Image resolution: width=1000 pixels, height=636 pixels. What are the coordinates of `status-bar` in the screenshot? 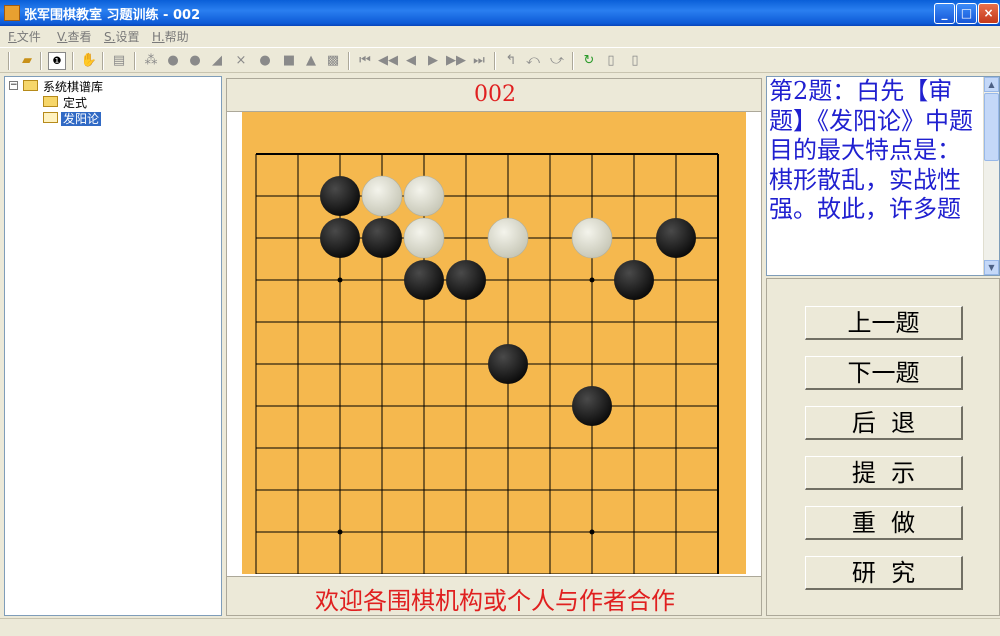 It's located at (500, 627).